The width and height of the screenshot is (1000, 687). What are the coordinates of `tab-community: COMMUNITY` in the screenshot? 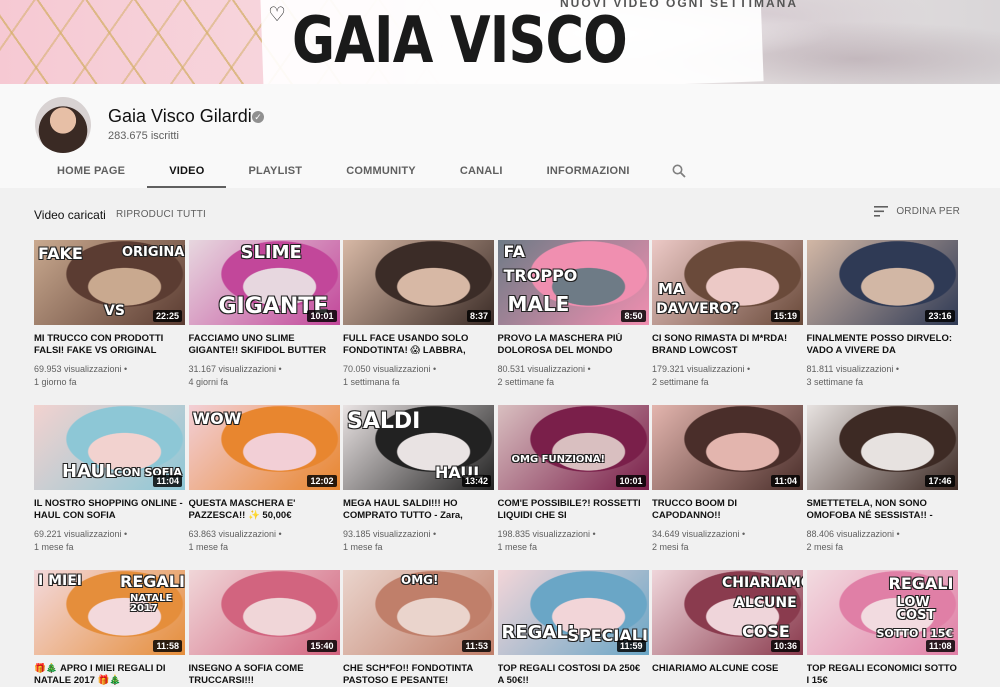 It's located at (381, 171).